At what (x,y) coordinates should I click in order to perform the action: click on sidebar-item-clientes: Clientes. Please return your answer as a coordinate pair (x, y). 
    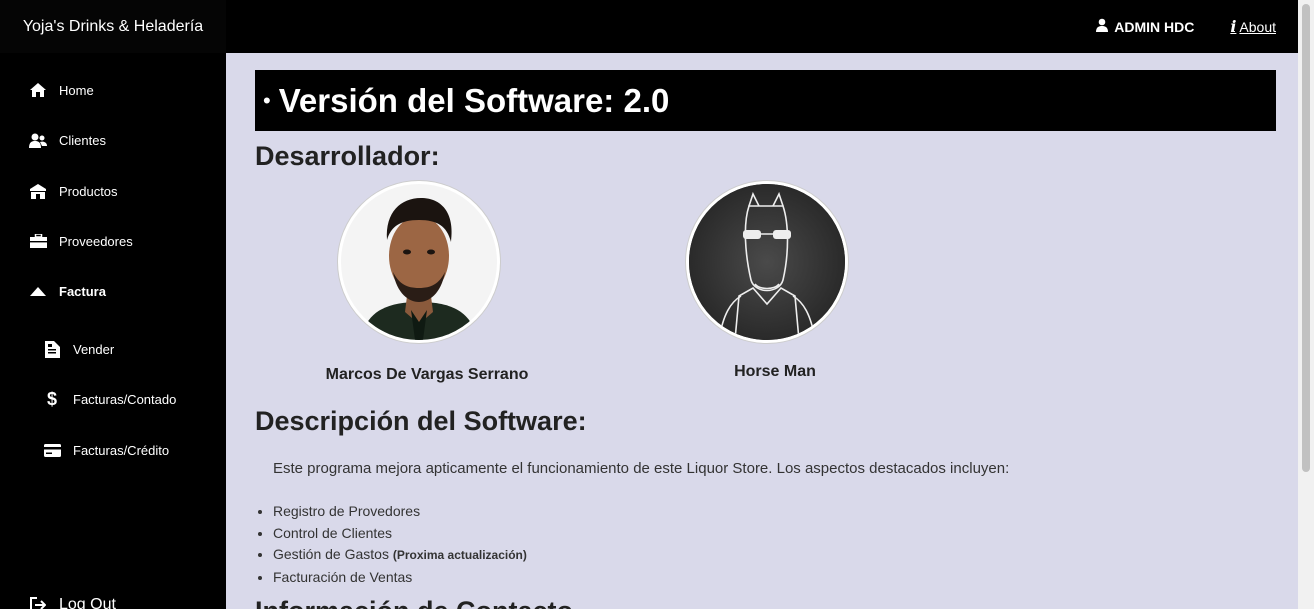
    Looking at the image, I should click on (67, 140).